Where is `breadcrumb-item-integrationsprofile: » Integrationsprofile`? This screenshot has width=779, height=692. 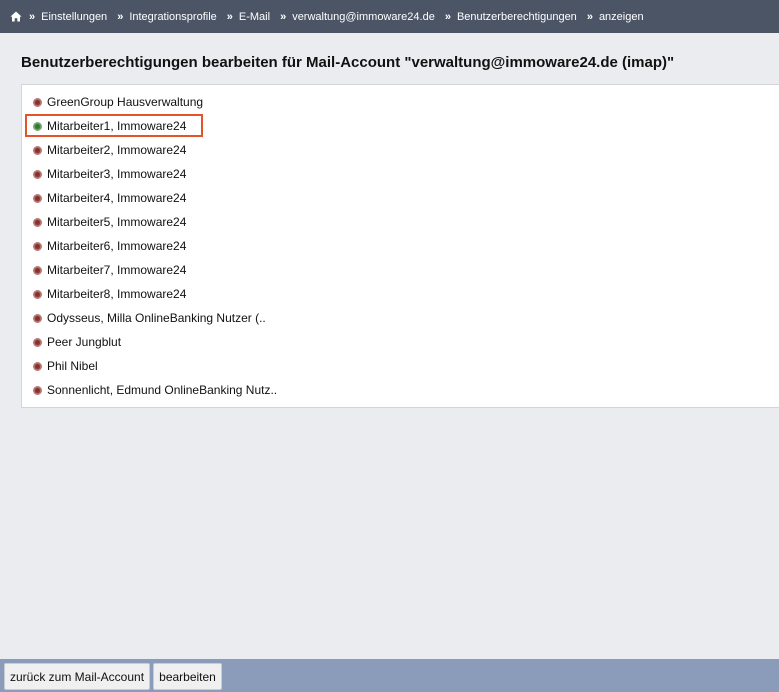
breadcrumb-item-integrationsprofile: » Integrationsprofile is located at coordinates (172, 17).